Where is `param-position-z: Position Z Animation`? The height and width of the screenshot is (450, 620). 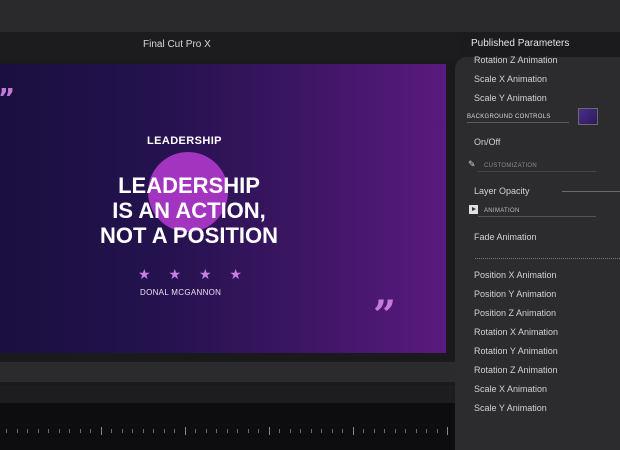
param-position-z: Position Z Animation is located at coordinates (515, 313).